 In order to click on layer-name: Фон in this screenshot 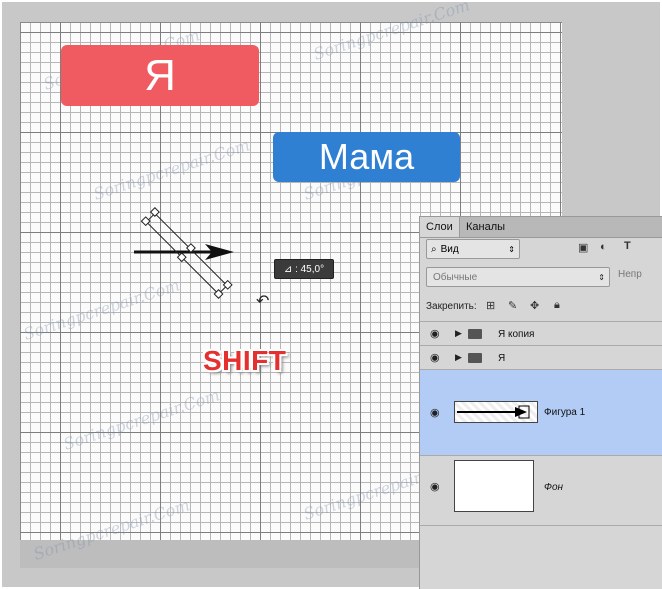, I will do `click(554, 487)`.